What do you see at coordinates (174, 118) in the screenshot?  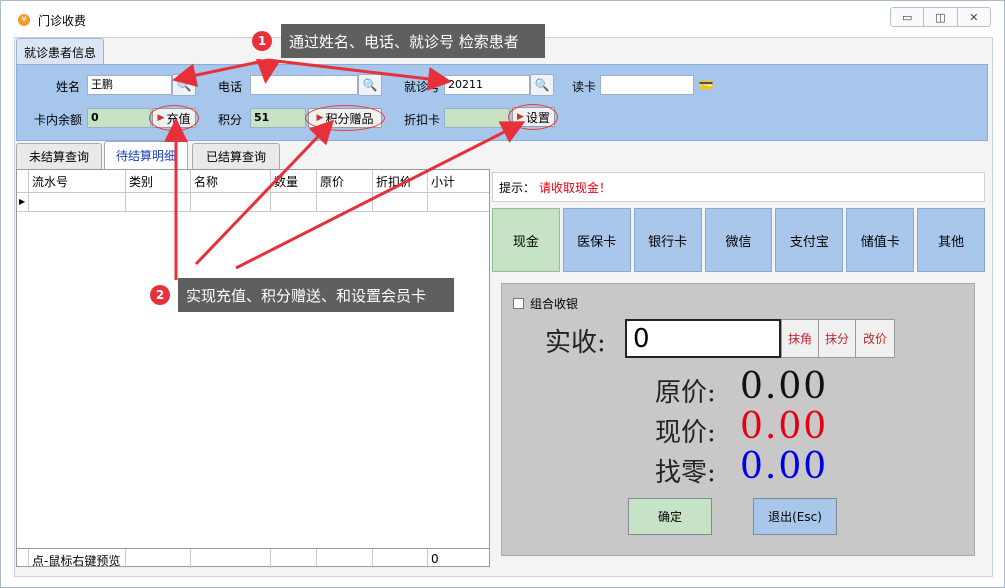 I see `recharge-highlight` at bounding box center [174, 118].